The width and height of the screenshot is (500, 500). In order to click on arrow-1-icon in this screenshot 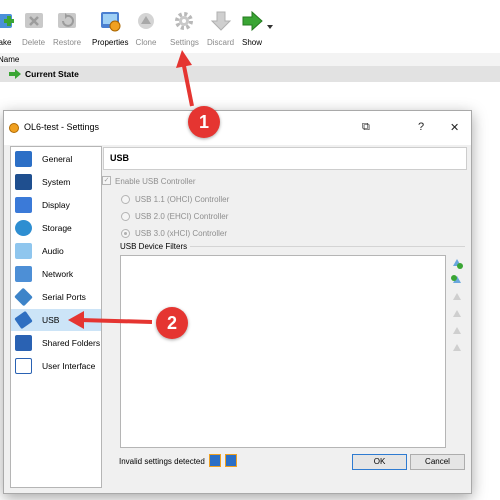, I will do `click(185, 78)`.